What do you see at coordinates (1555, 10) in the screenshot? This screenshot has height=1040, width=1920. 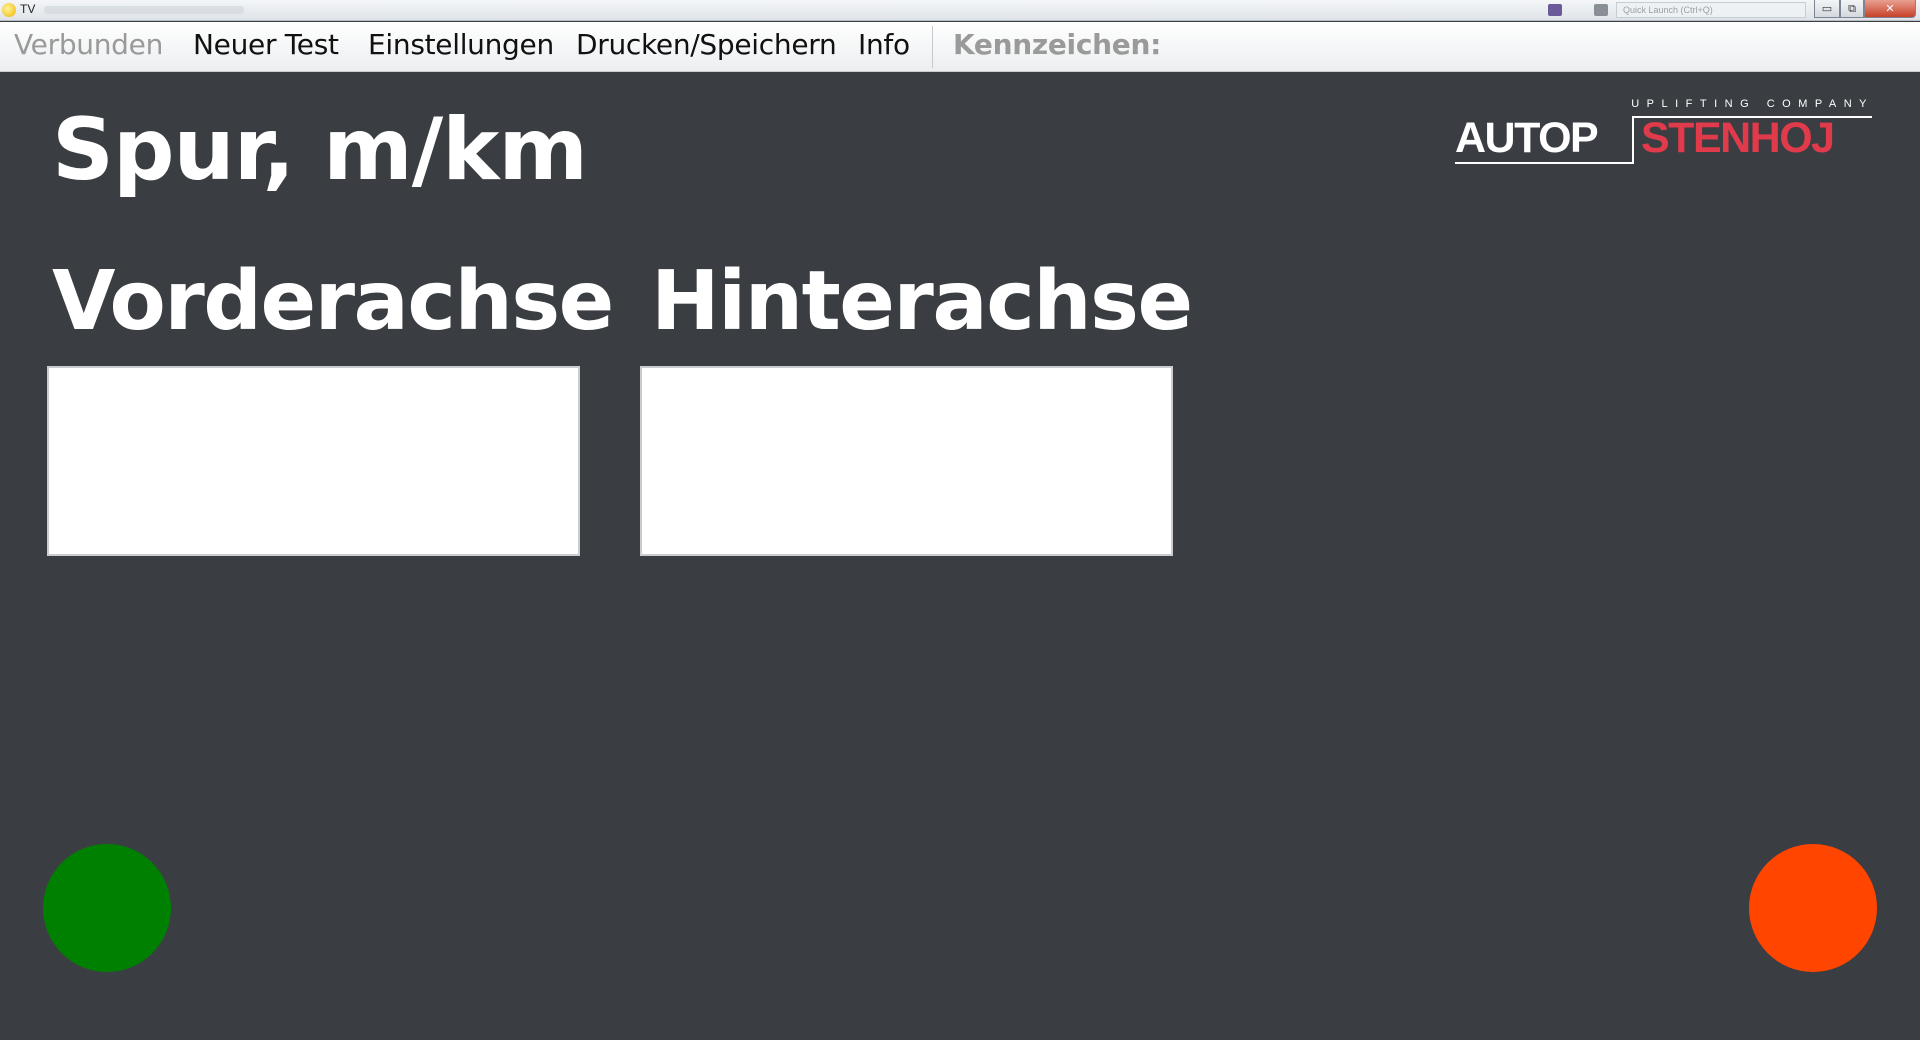 I see `notification-flag-icon` at bounding box center [1555, 10].